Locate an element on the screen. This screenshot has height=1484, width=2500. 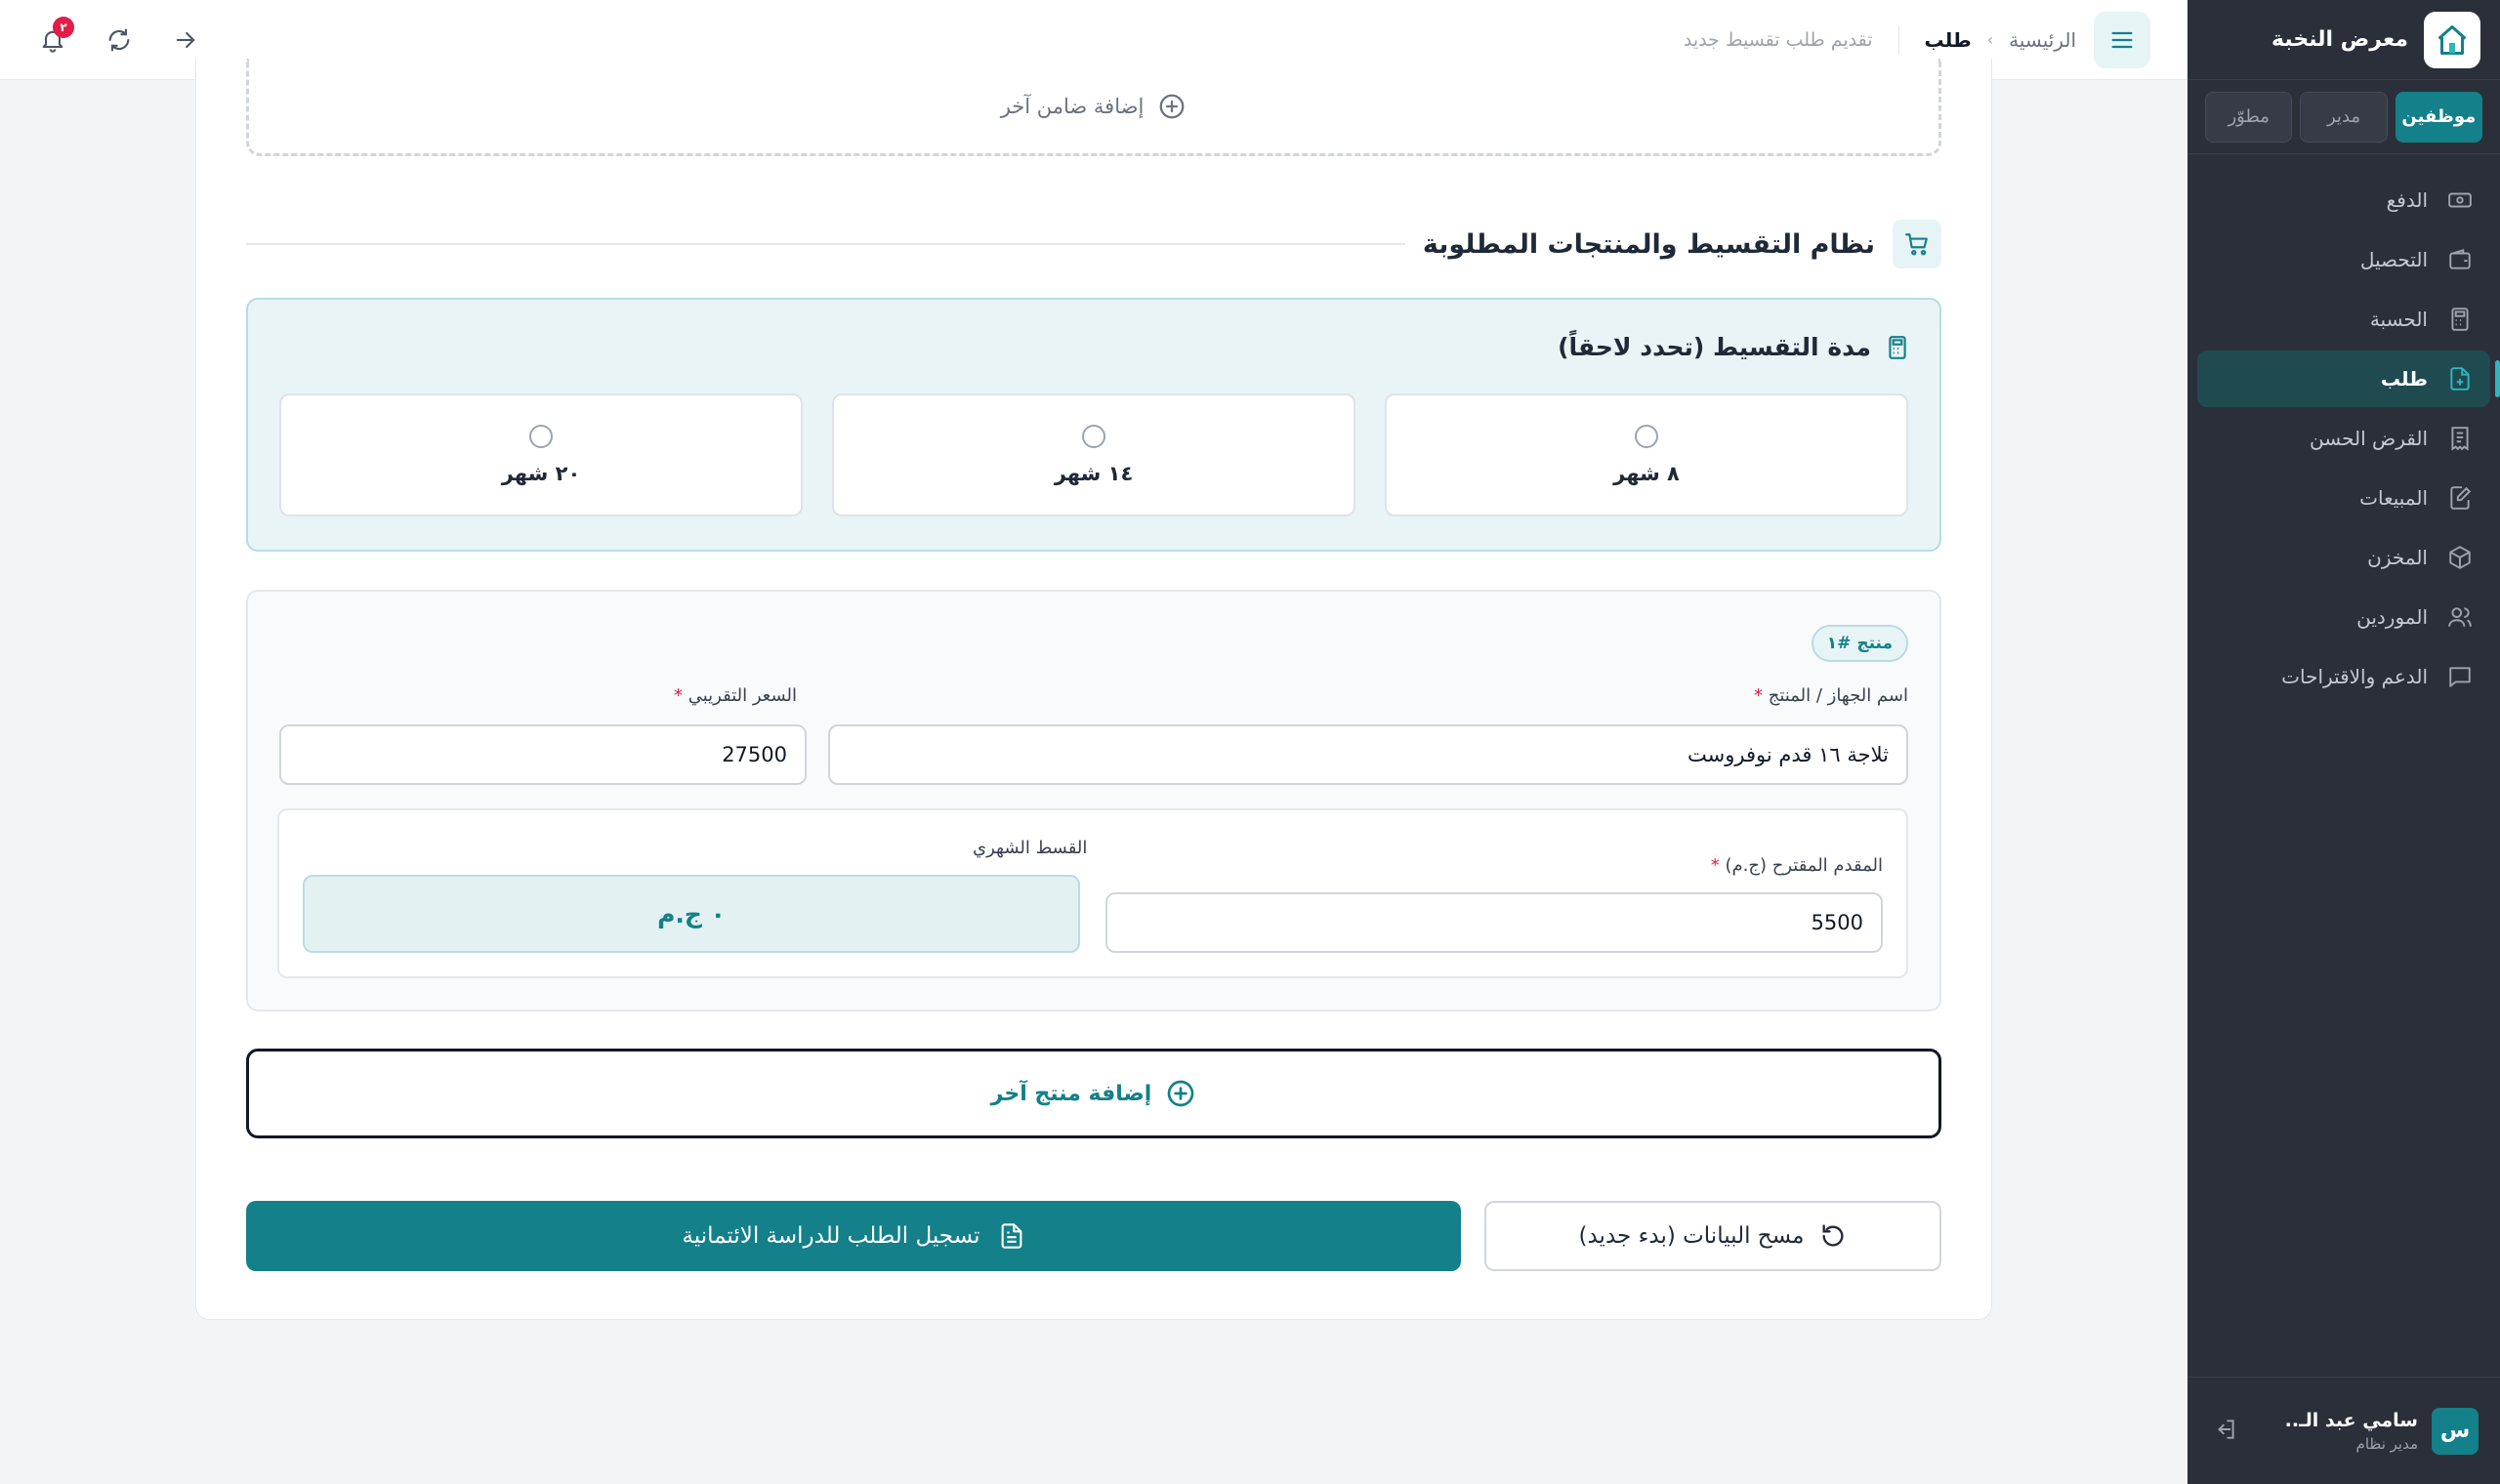
plan-option-8: ٨ شهر is located at coordinates (1646, 455).